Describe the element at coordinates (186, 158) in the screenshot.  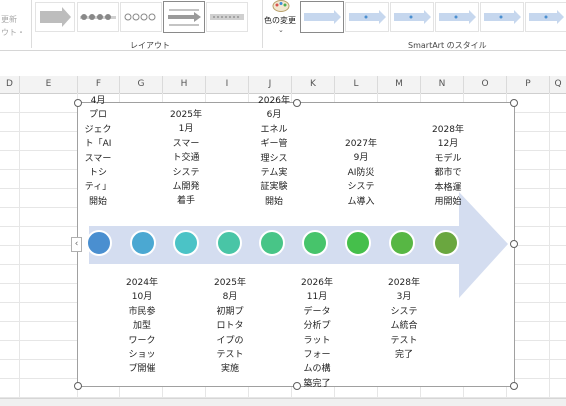
I see `event-text-top-2: 2025年 1月 スマー ト交通 システ ム開発 着手` at that location.